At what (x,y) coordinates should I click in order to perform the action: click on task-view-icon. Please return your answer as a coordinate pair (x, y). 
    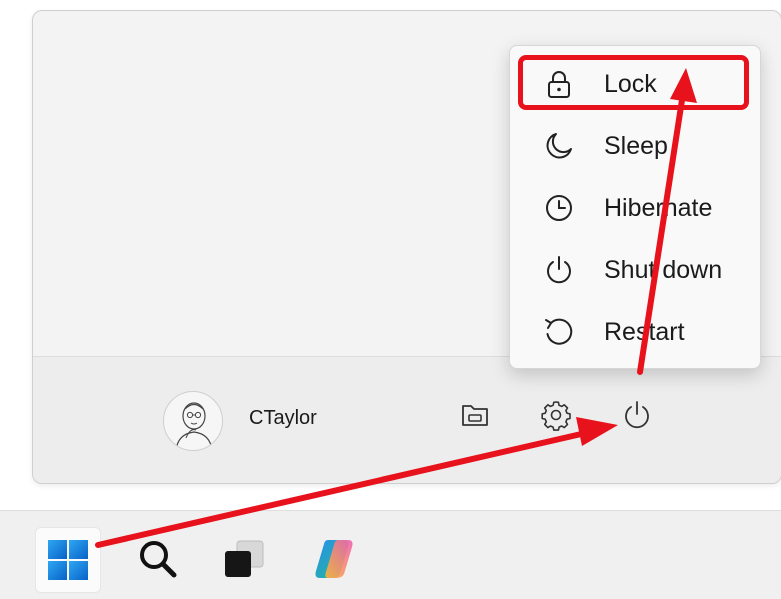
    Looking at the image, I should click on (244, 558).